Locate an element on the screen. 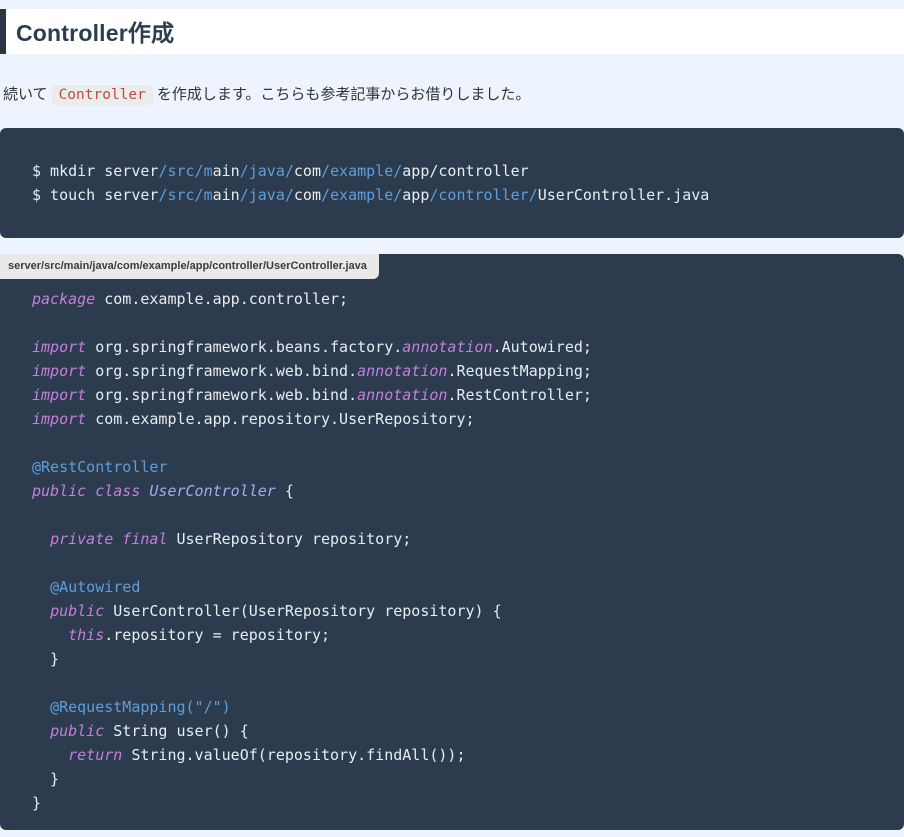 The image size is (904, 837). code-segment: String.valueOf(repository.findAll()); is located at coordinates (294, 755).